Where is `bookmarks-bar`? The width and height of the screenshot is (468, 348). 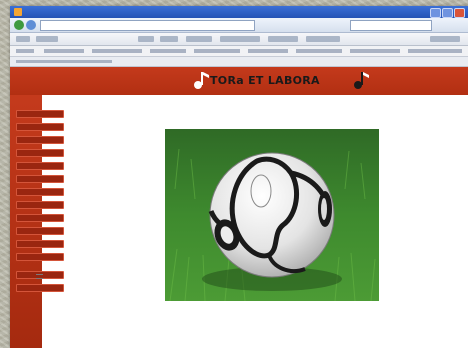 bookmarks-bar is located at coordinates (239, 51).